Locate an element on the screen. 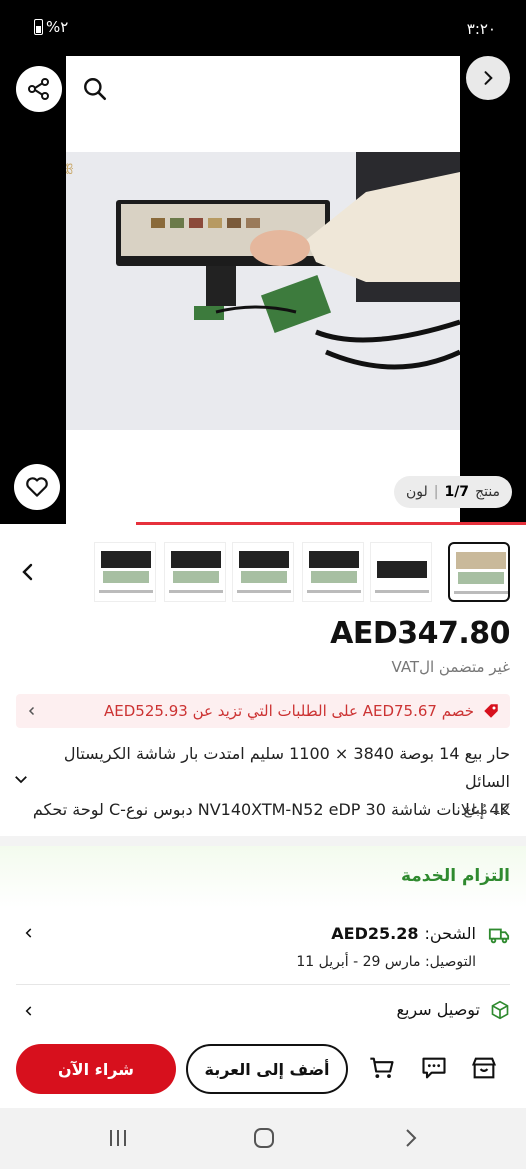 The image size is (526, 1169). service-heading: التزام الخدمة is located at coordinates (455, 876).